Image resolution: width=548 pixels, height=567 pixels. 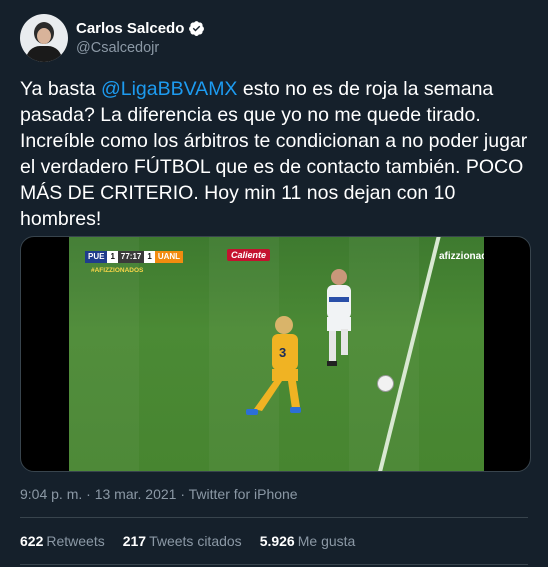 I want to click on retweets-count: 622, so click(x=32, y=541).